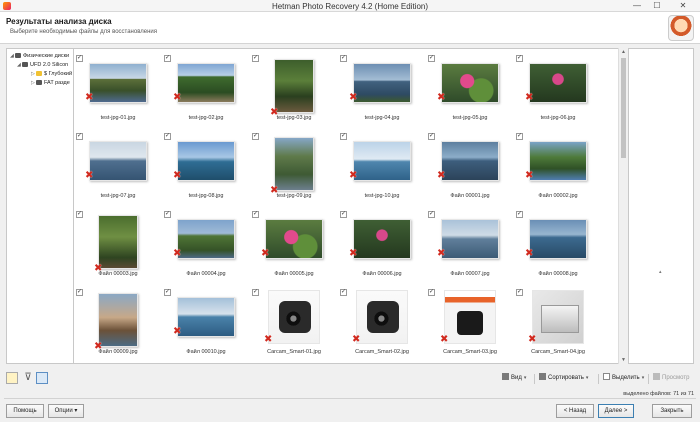  I want to click on file-thumbnail-item: ✓ ✖ Файл 00003.jpg, so click(118, 248).